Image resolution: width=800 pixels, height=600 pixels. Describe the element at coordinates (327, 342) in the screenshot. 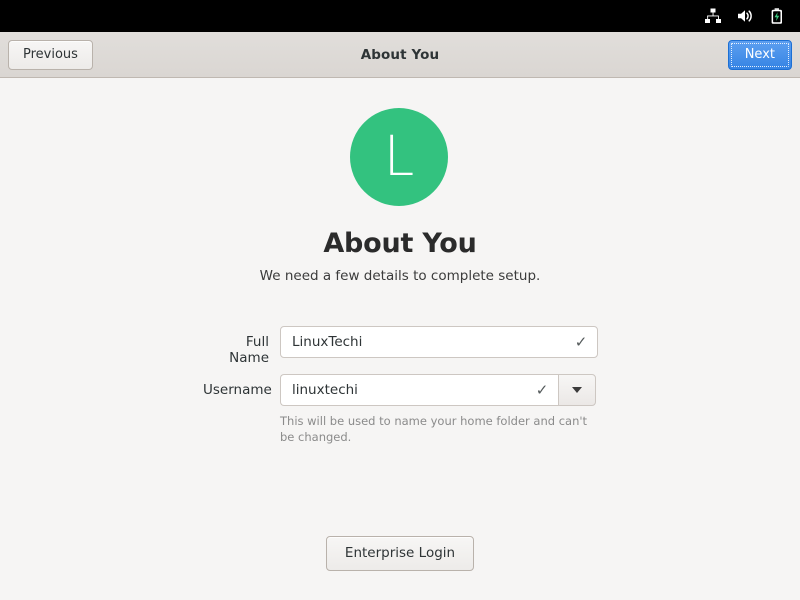

I see `full-name-value: LinuxTechi` at that location.